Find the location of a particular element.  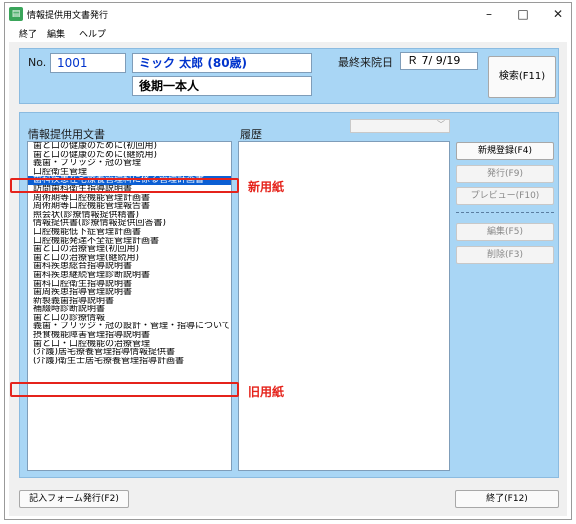

list-item: 歯科疾患総合指導説明書 is located at coordinates (129, 266).